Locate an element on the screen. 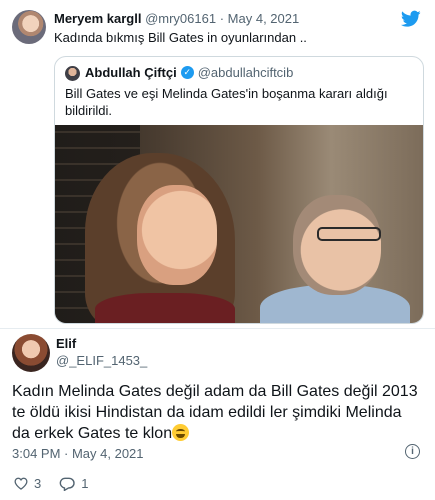  top-tweet-header: Meryem kargll @mry06161 · May 4, 2021 is located at coordinates (176, 18).